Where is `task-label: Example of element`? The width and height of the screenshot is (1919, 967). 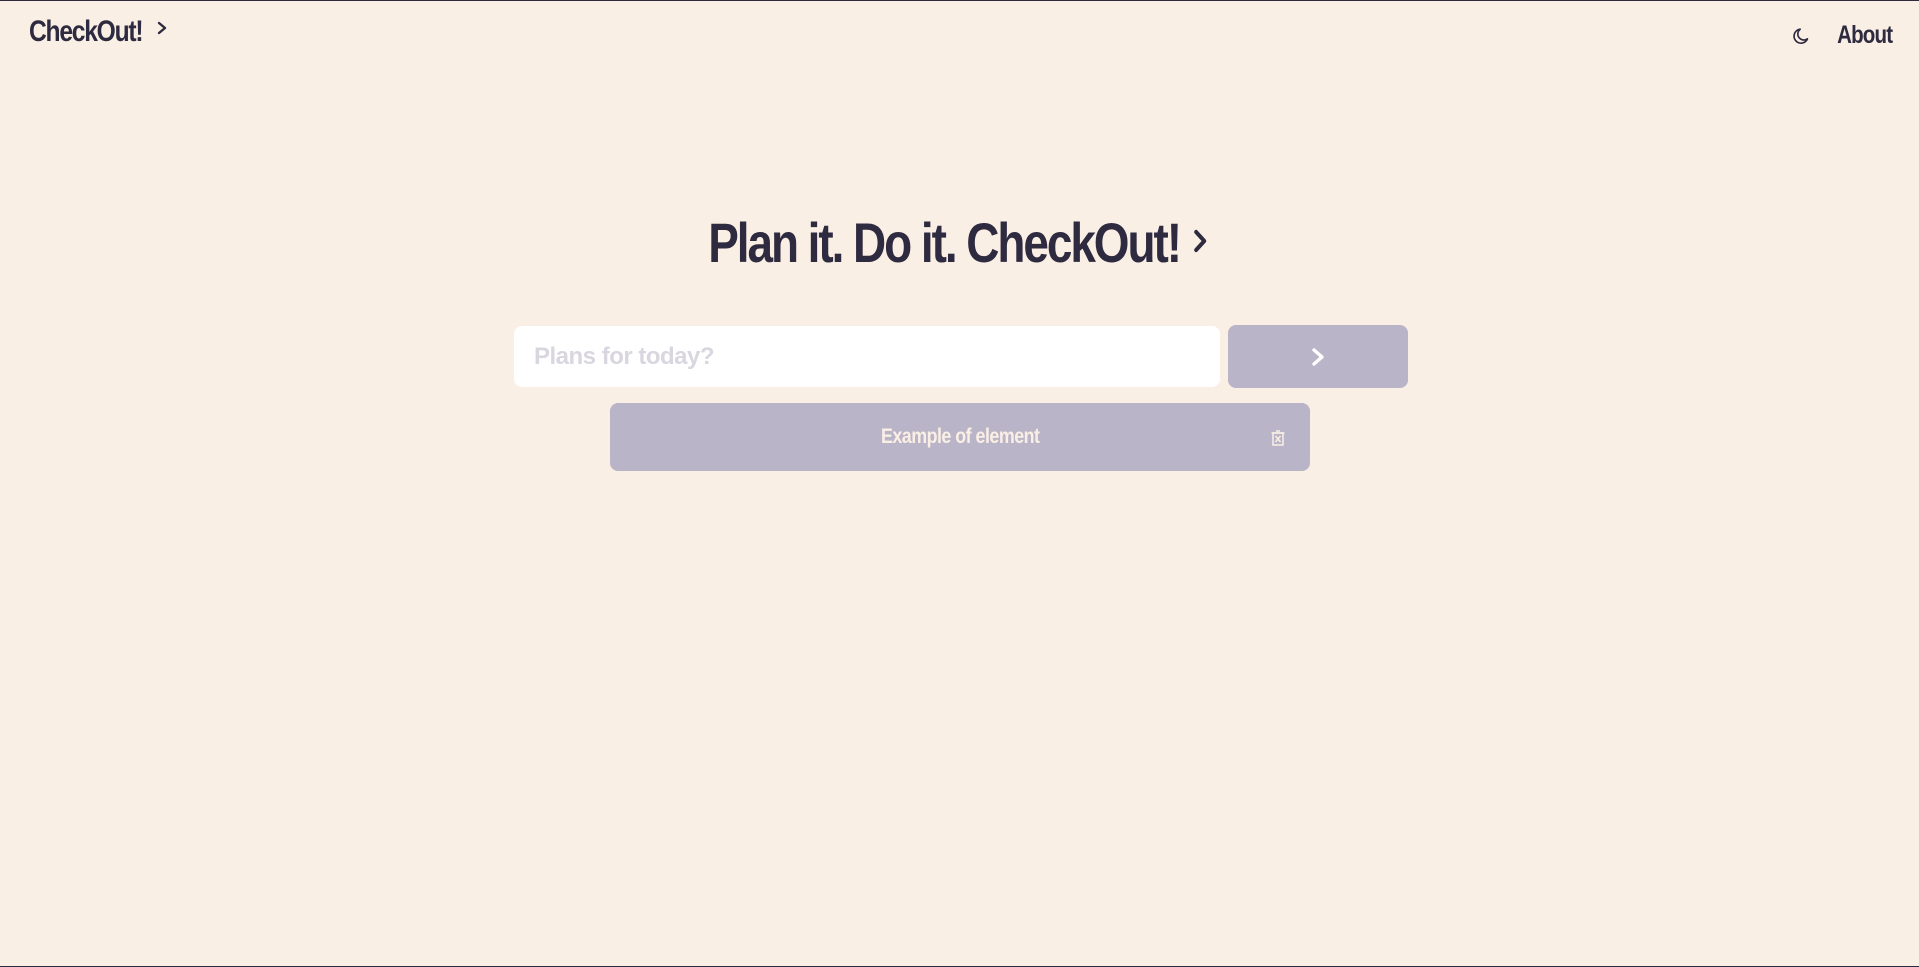
task-label: Example of element is located at coordinates (960, 436).